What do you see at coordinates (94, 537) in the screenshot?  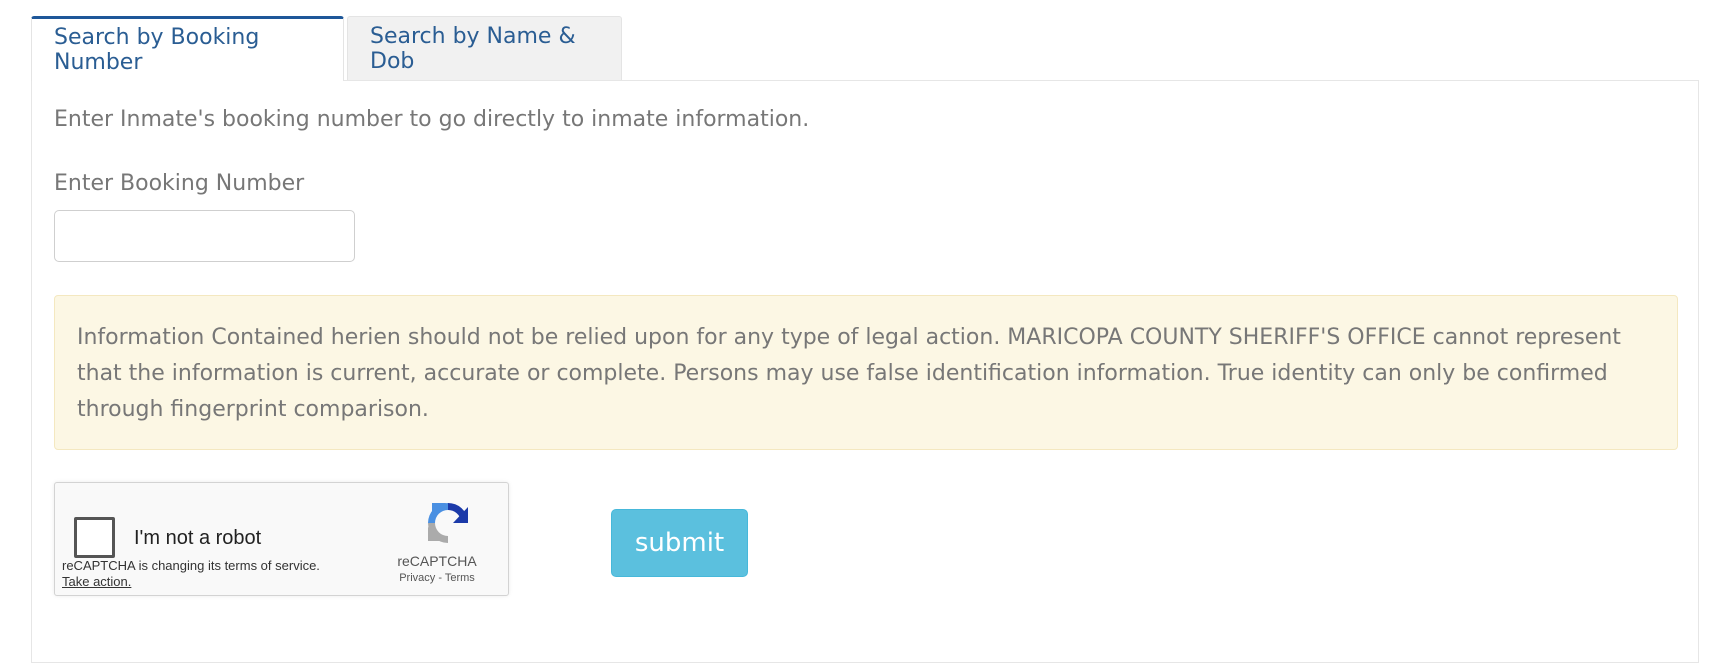 I see `recaptcha-checkbox` at bounding box center [94, 537].